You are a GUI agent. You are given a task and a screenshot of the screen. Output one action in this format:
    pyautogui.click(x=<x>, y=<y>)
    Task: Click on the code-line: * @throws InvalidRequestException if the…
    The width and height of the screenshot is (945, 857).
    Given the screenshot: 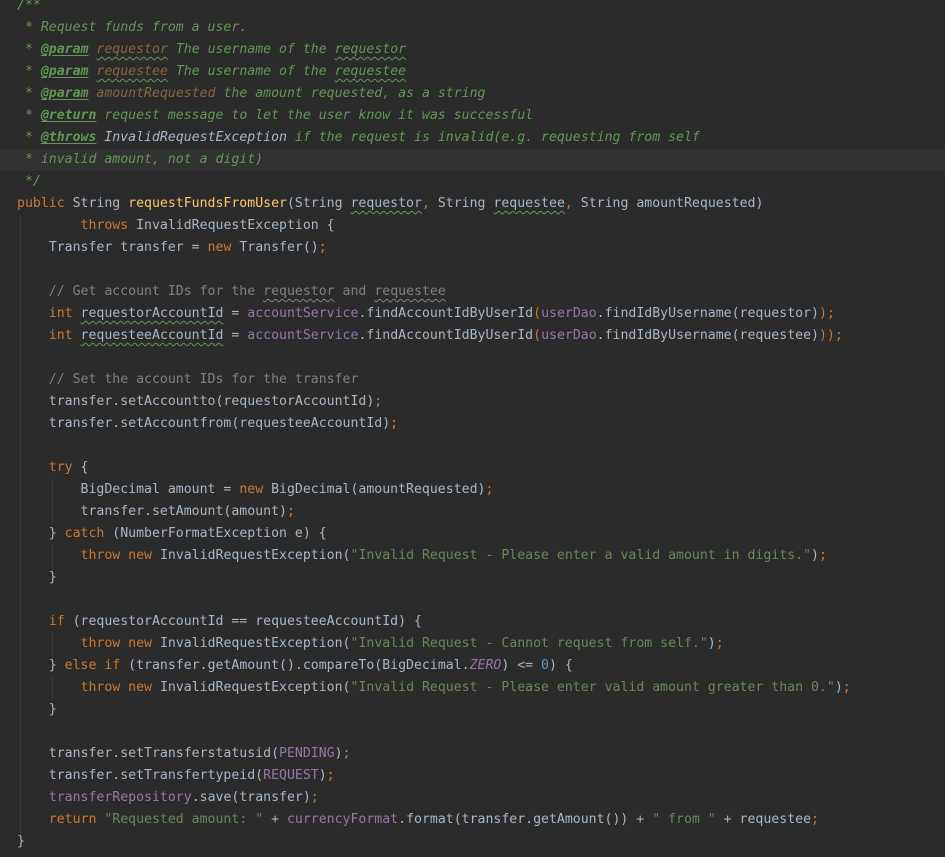 What is the action you would take?
    pyautogui.click(x=472, y=138)
    